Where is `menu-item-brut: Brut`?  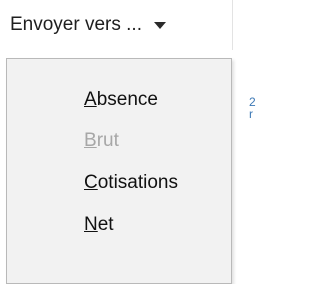
menu-item-brut: Brut is located at coordinates (119, 141).